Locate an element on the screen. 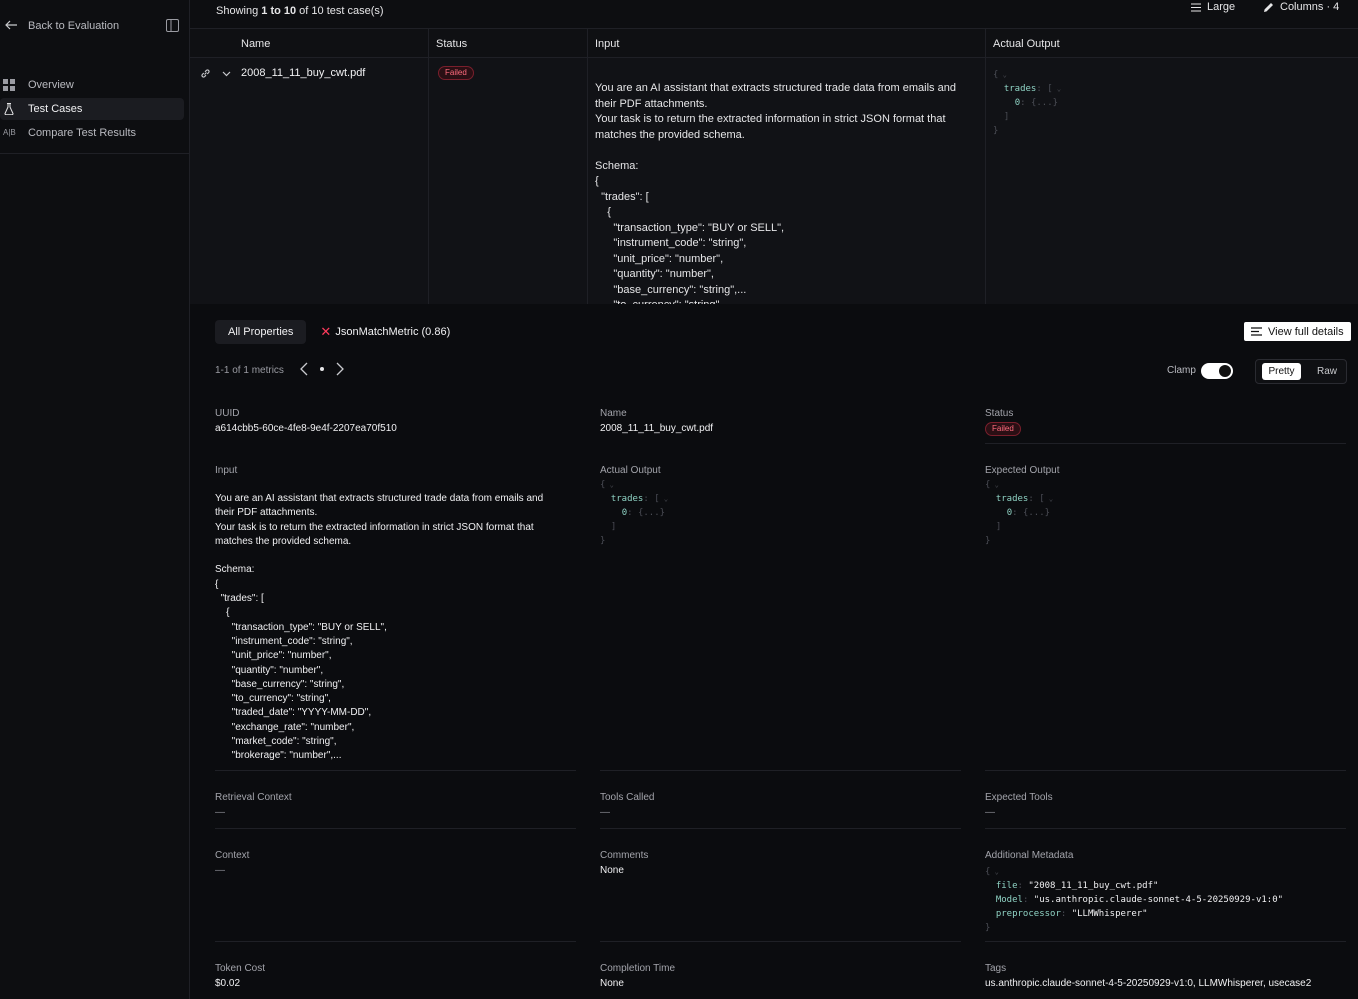 This screenshot has width=1358, height=999. sidebar-toggle-icon is located at coordinates (172, 25).